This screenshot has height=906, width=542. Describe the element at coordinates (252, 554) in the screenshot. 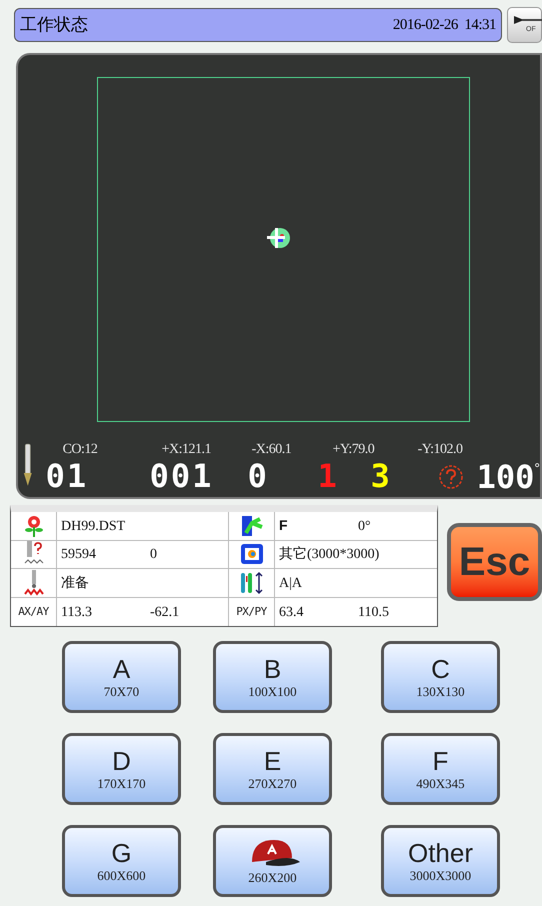

I see `frame-icon` at that location.